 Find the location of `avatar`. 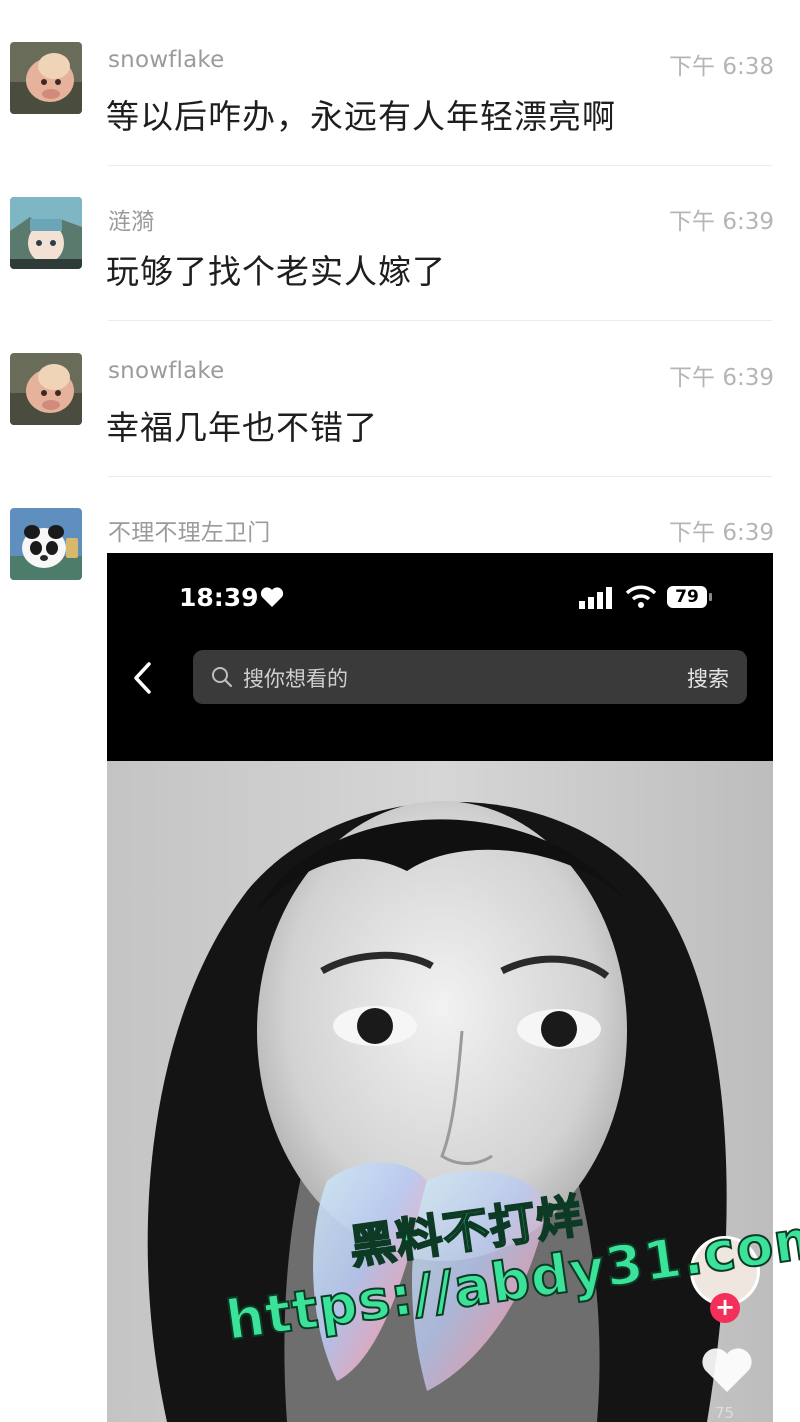

avatar is located at coordinates (46, 544).